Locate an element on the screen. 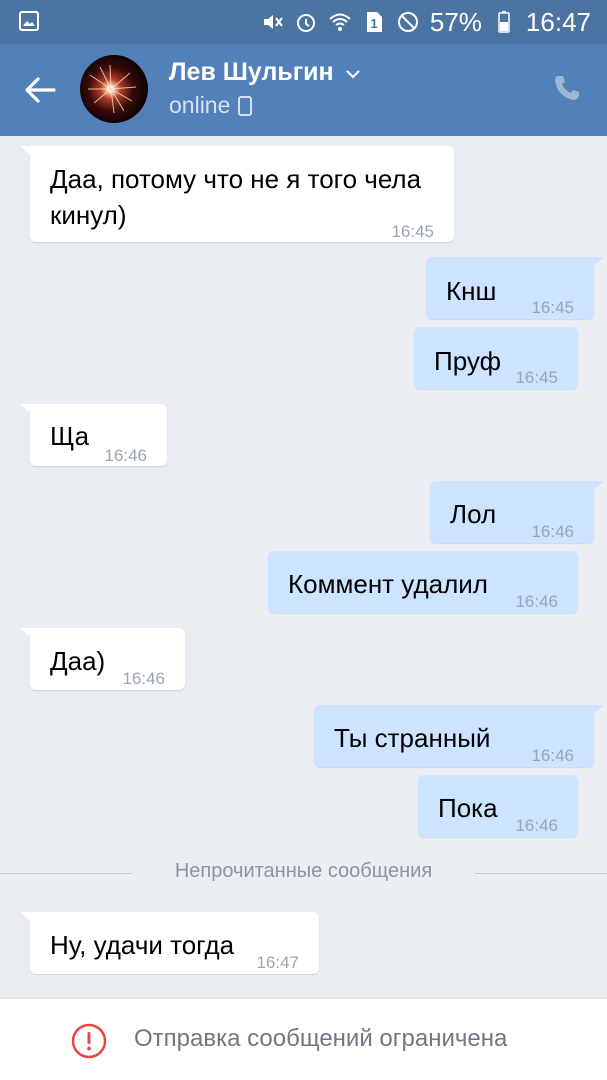 The image size is (607, 1080). message-text: Даа, потому что не я того чела кинул) is located at coordinates (236, 197).